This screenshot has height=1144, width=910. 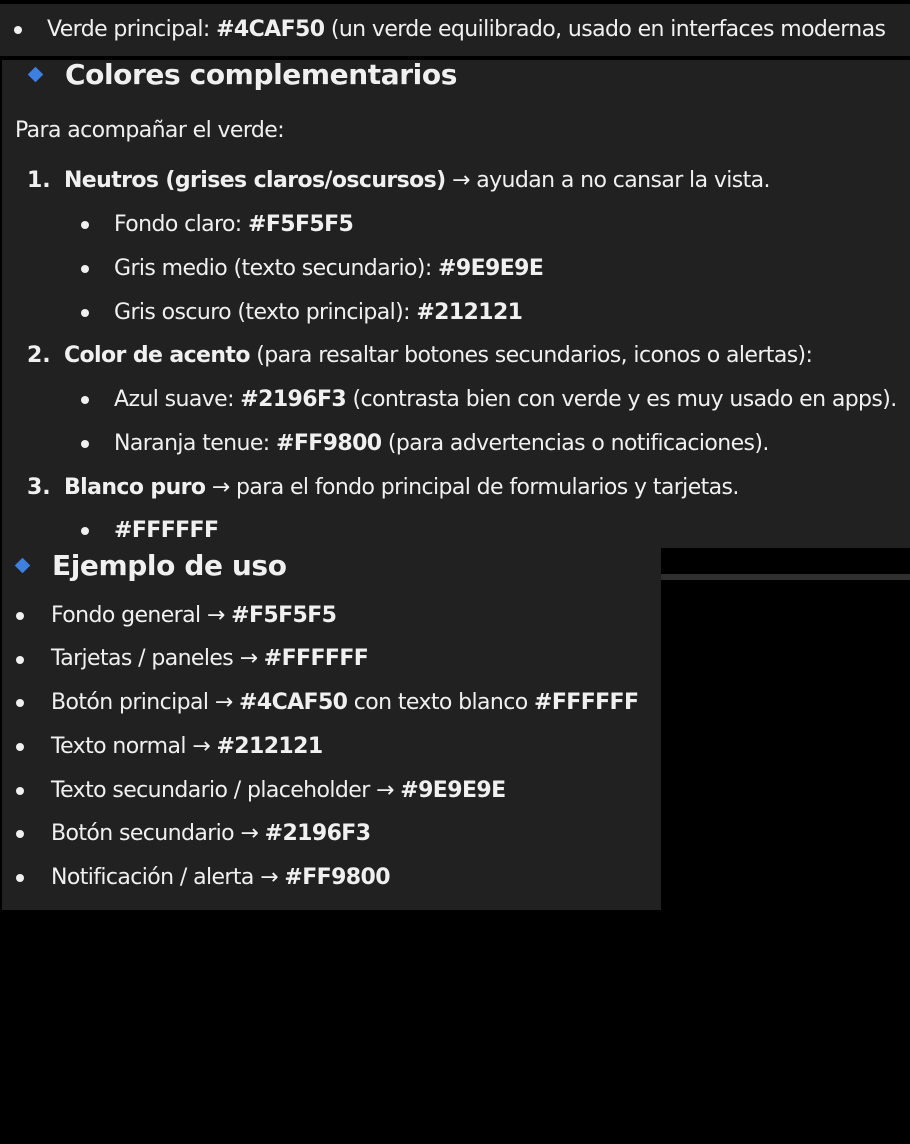 I want to click on item-label: Notificación / alerta →, so click(x=168, y=877).